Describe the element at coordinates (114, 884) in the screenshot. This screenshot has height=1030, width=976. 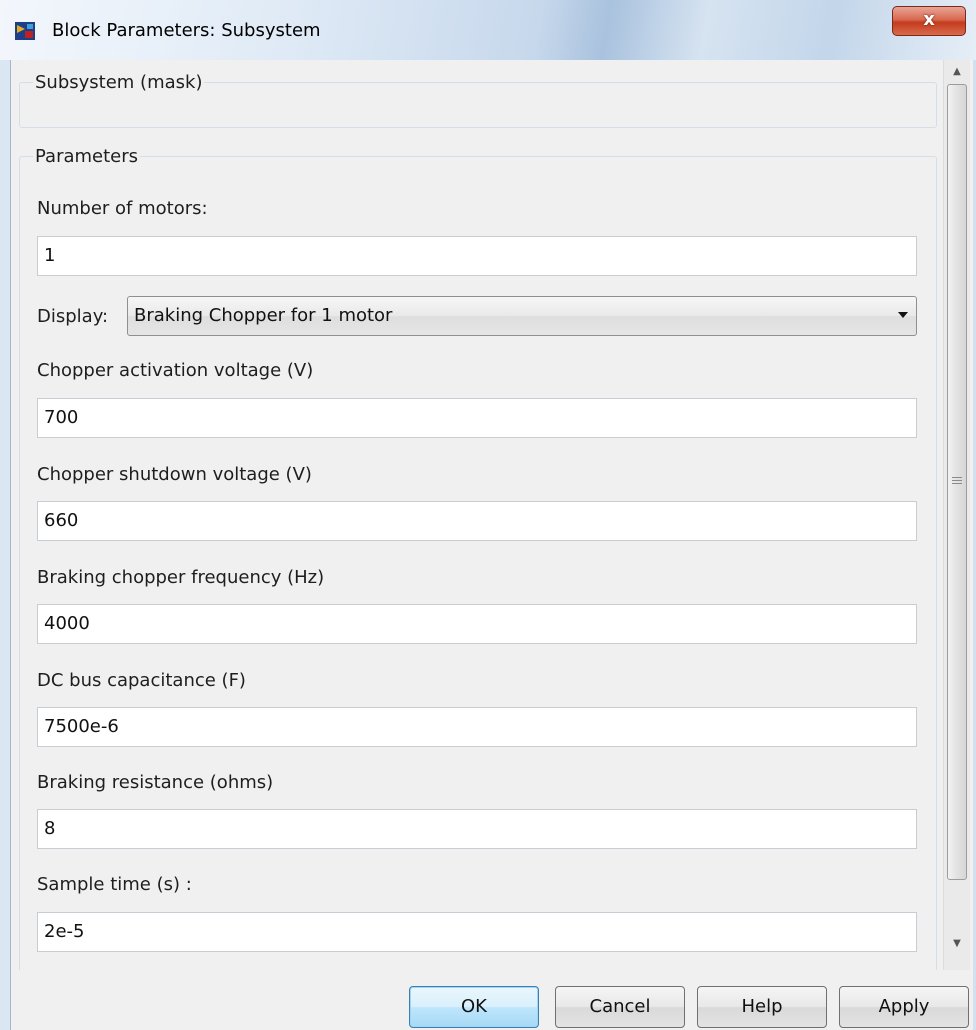
I see `sample-time-label: Sample time (s) :` at that location.